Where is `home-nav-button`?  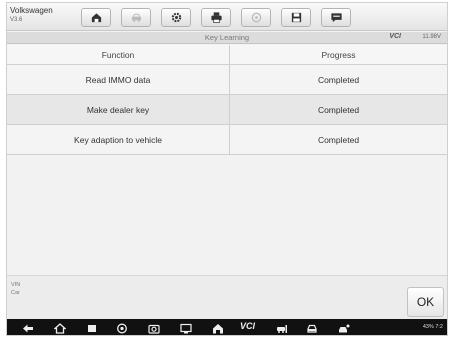 home-nav-button is located at coordinates (60, 328).